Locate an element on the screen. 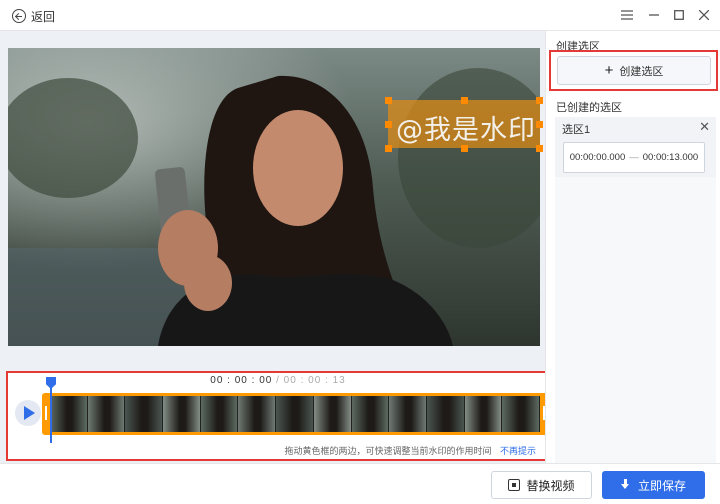 This screenshot has height=504, width=720. footer-bar: 替换视频 立即保存 is located at coordinates (360, 483).